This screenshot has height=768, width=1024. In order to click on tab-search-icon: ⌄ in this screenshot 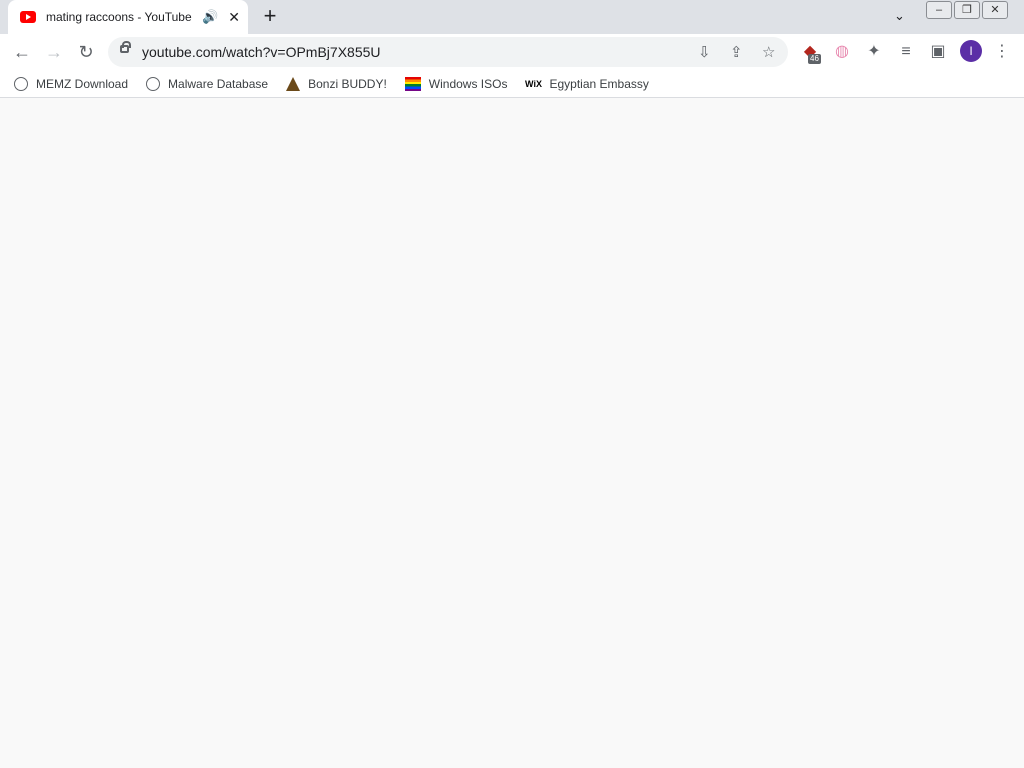, I will do `click(899, 16)`.